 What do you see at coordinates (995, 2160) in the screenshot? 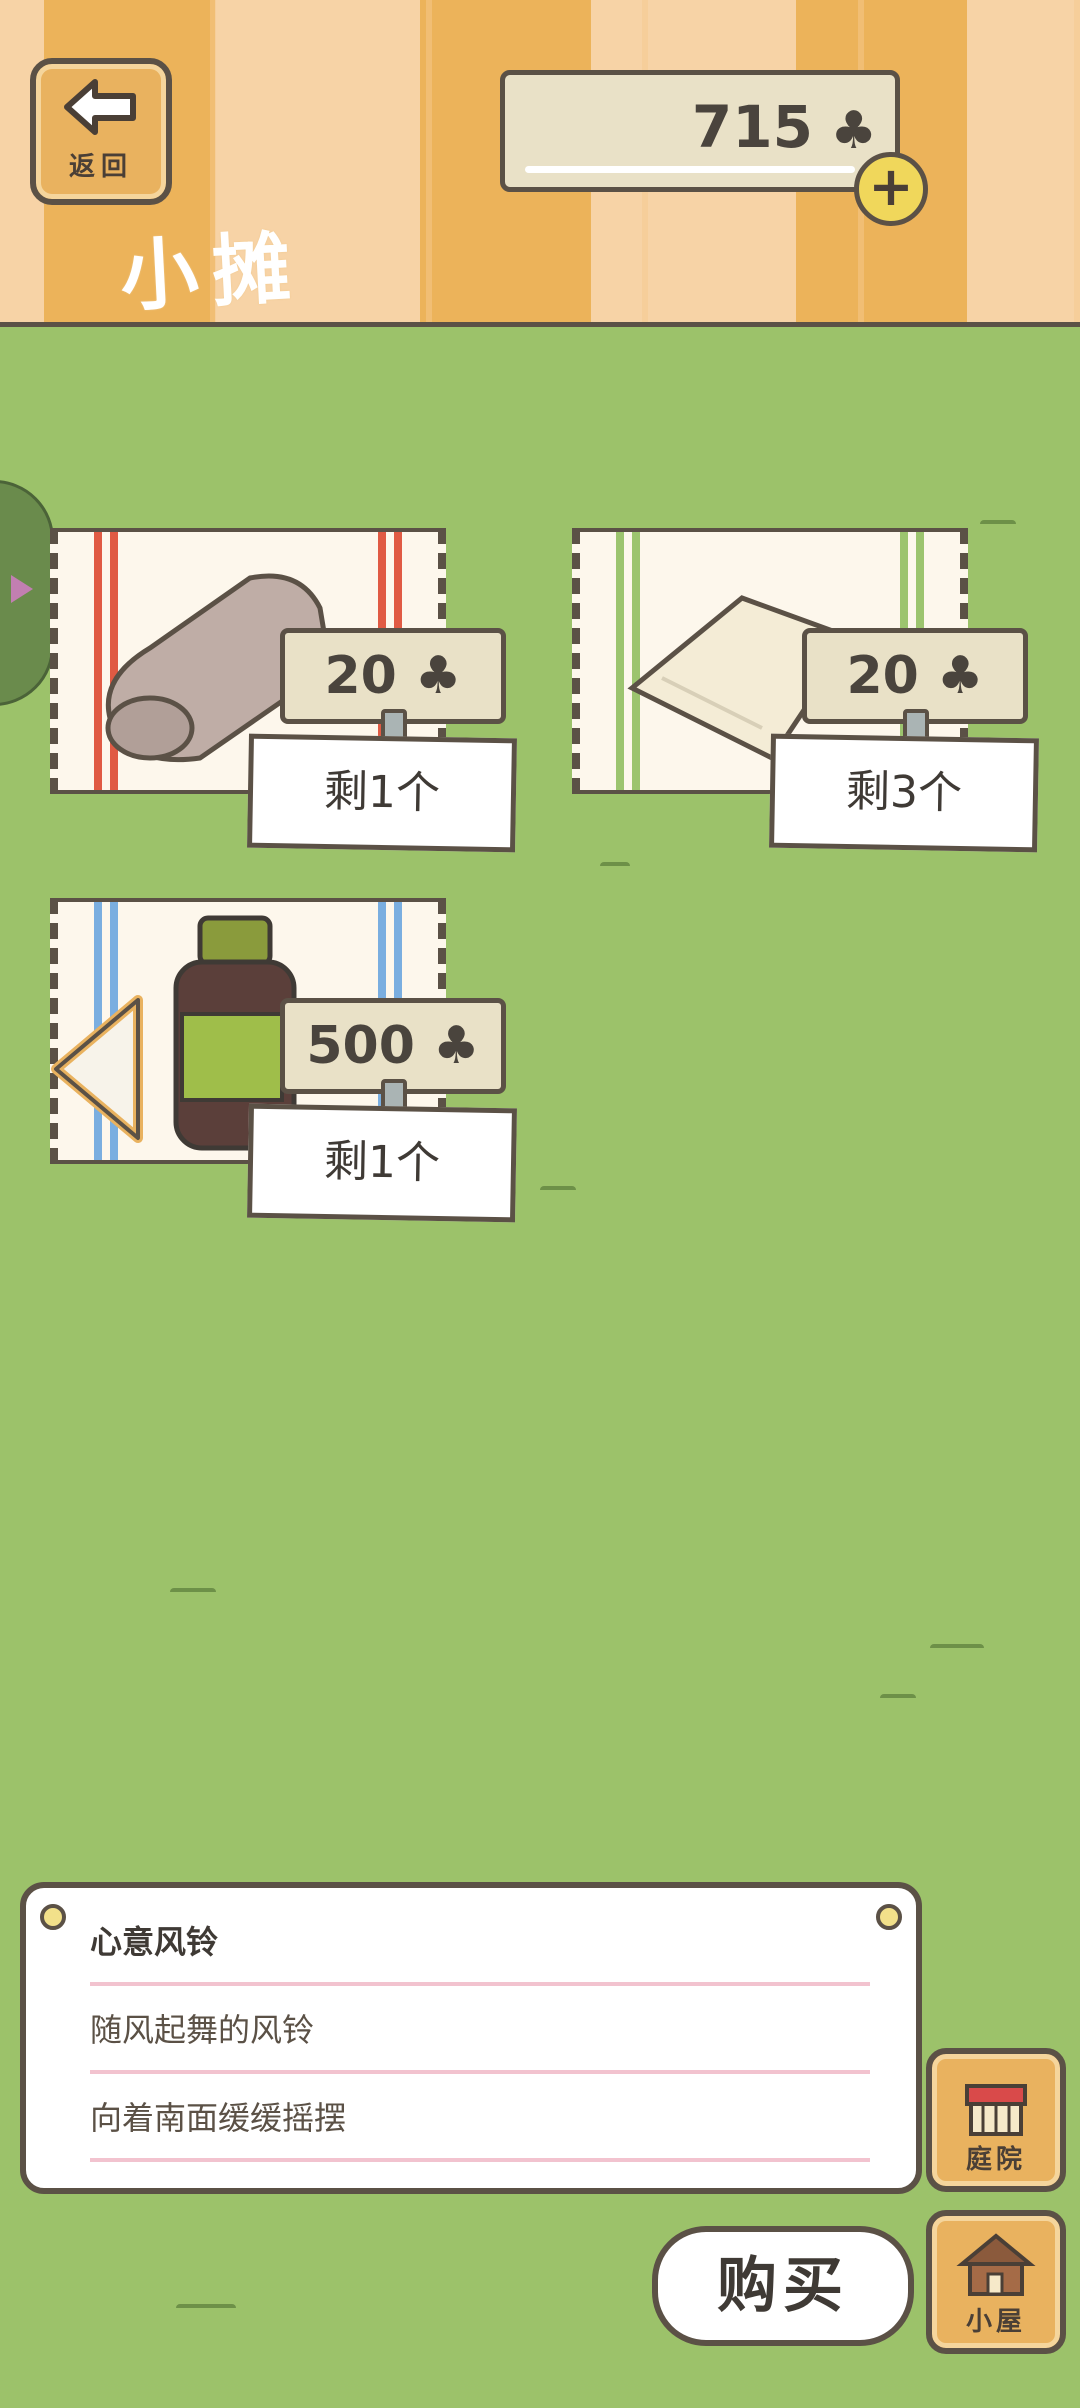
I see `yard-label: 庭院` at bounding box center [995, 2160].